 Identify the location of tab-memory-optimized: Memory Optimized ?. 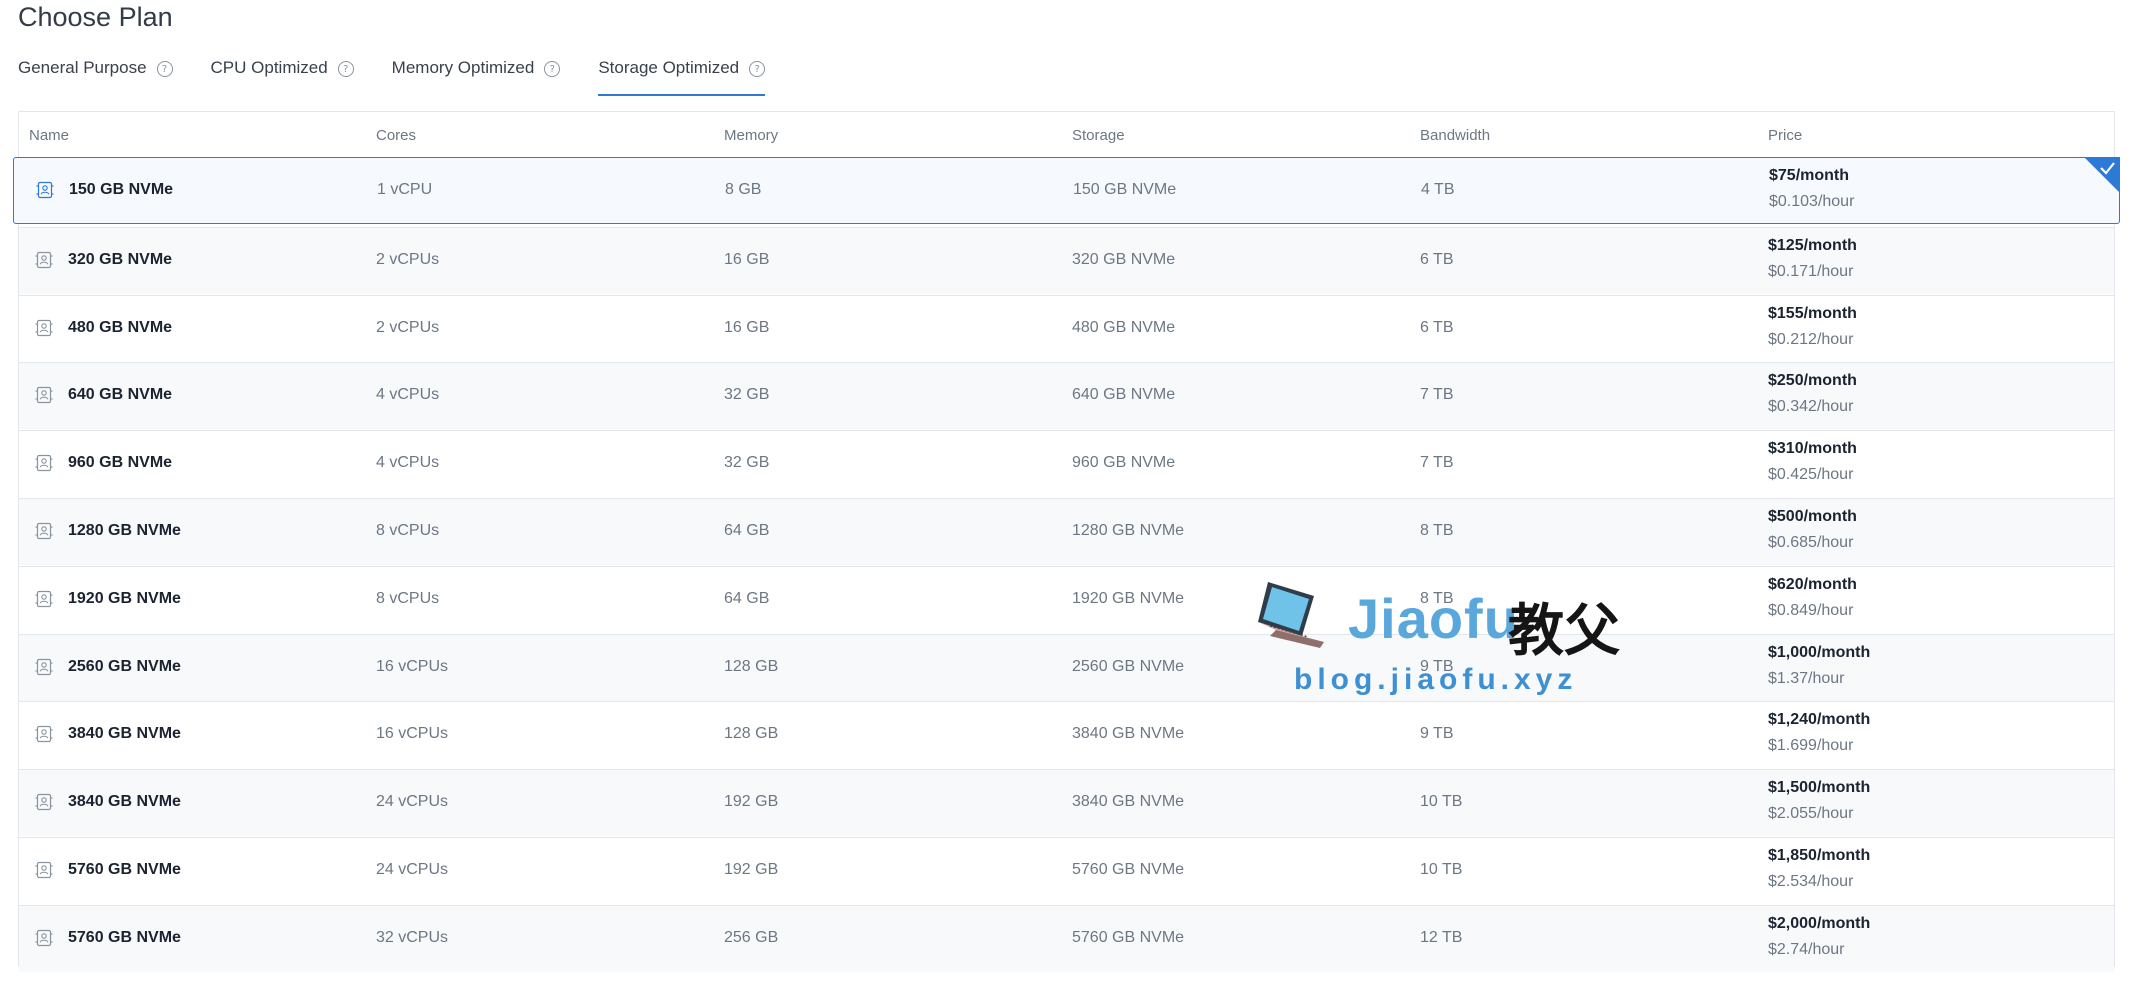
(476, 77).